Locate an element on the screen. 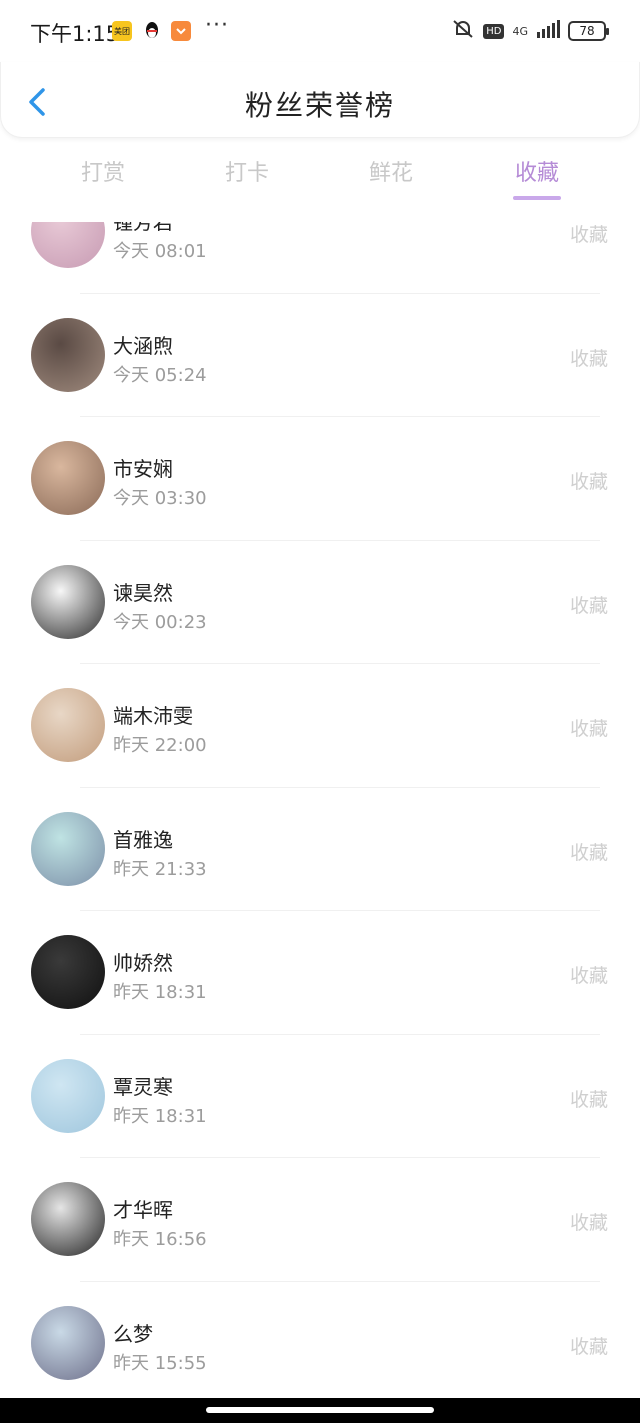 This screenshot has width=640, height=1423. hd-badge: HD is located at coordinates (494, 31).